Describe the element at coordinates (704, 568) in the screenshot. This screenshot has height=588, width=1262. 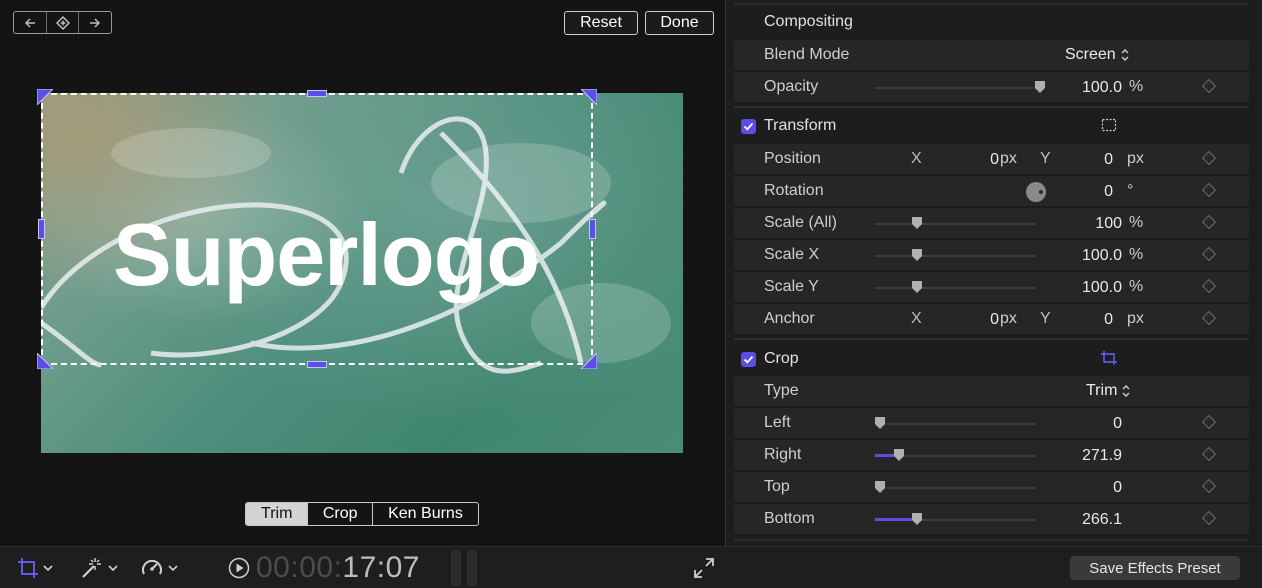
I see `fullscreen-icon` at that location.